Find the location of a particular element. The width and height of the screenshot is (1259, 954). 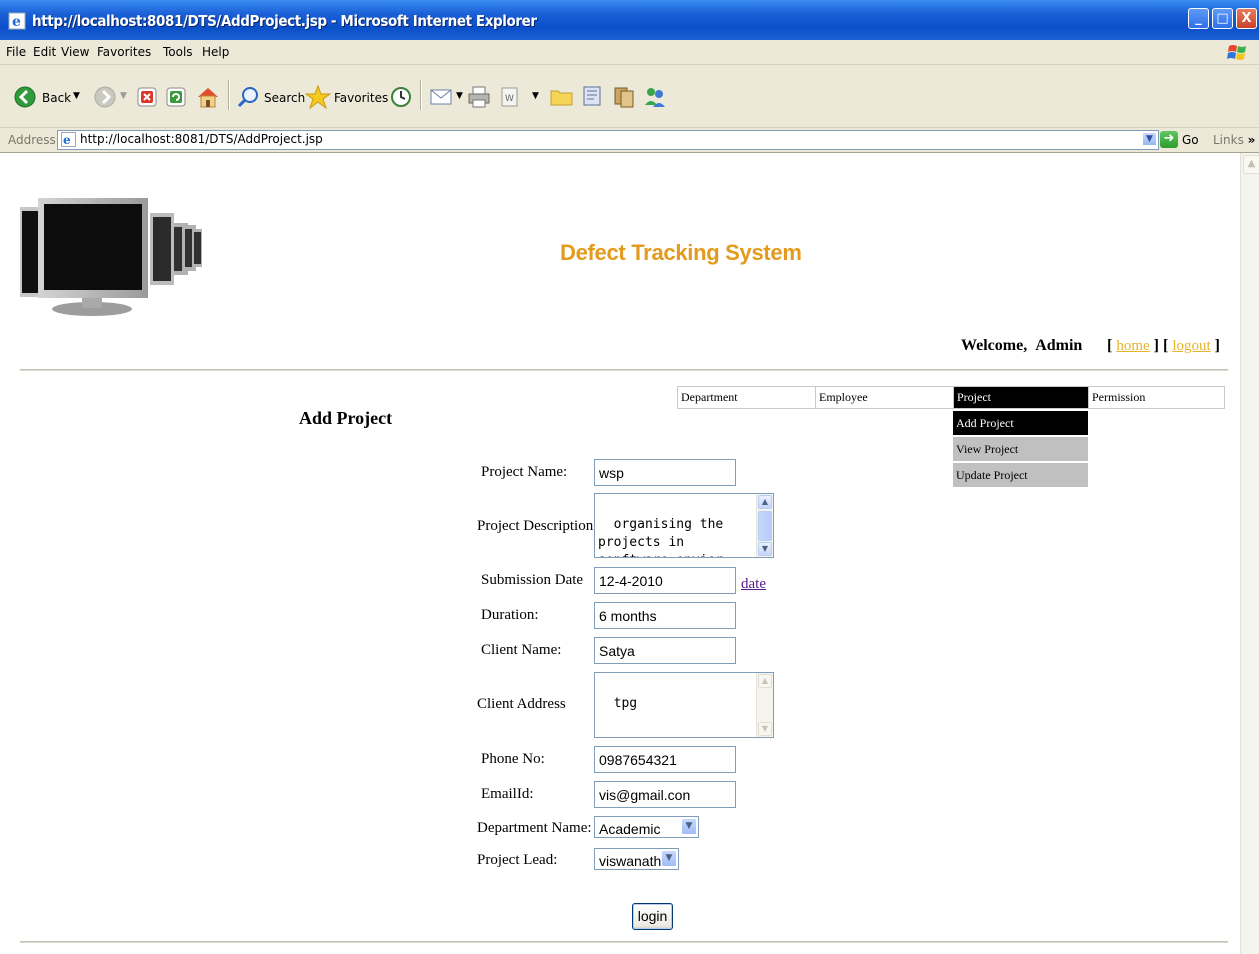

project-lead-label: Project Lead: is located at coordinates (517, 860).